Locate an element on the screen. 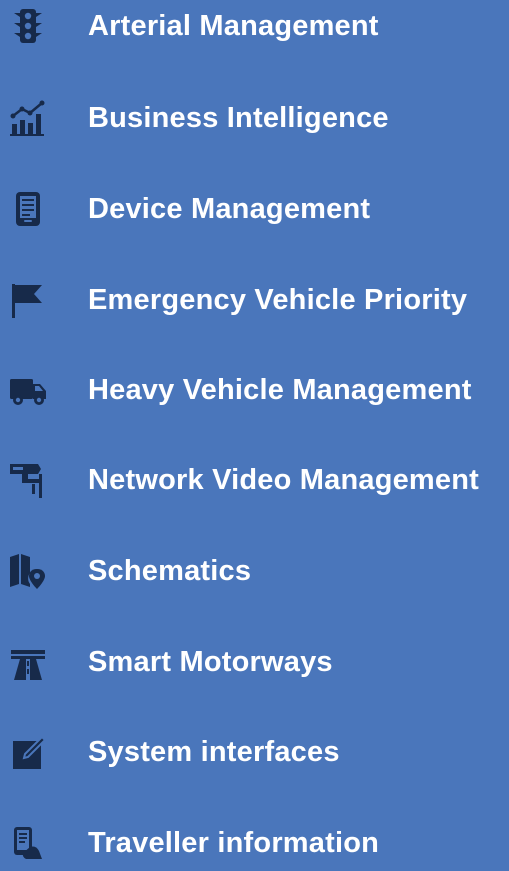 This screenshot has width=509, height=871. menu-item-system-interfaces: System interfaces is located at coordinates (254, 752).